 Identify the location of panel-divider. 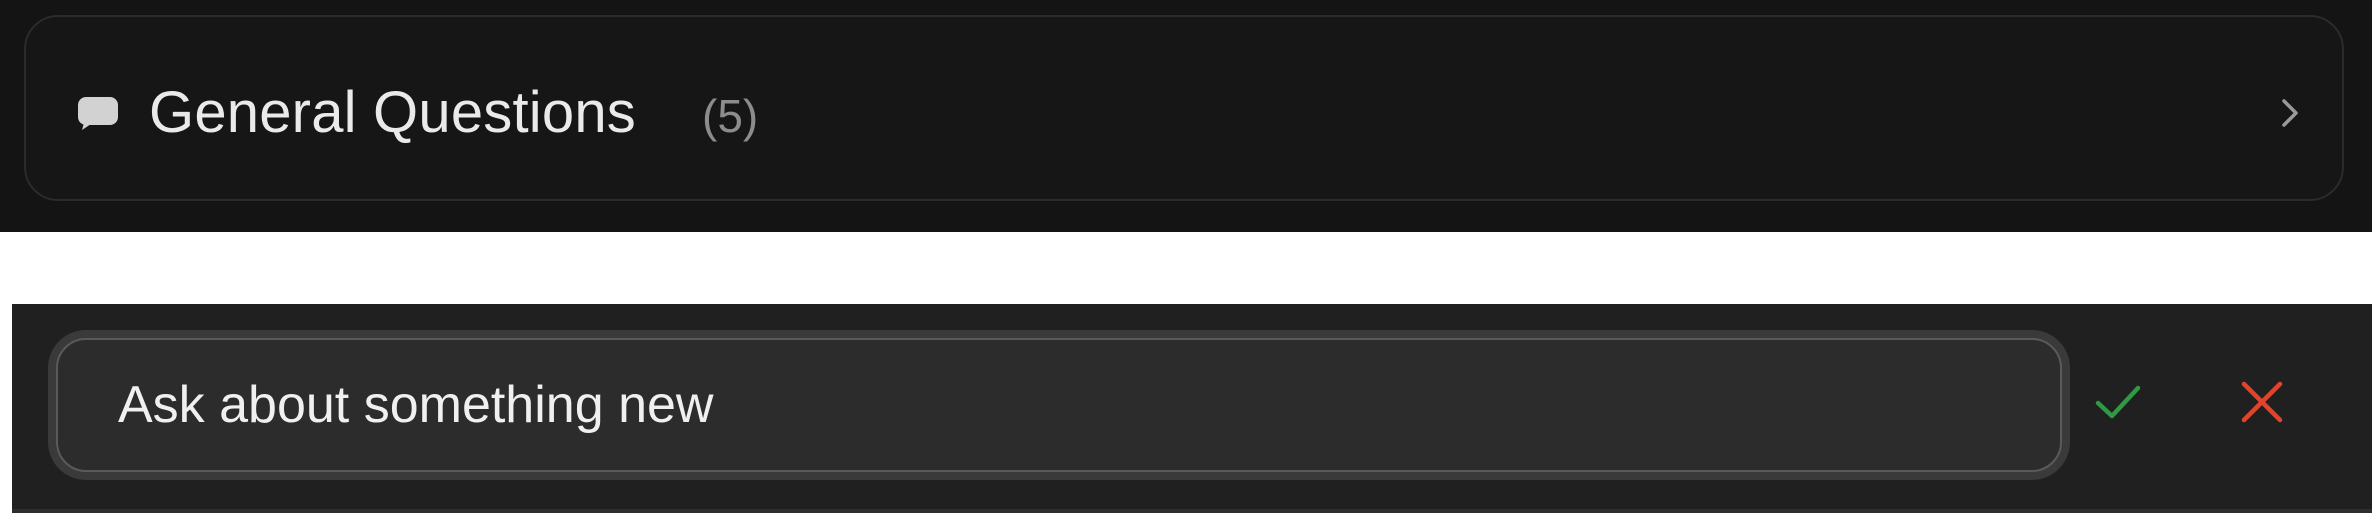
(1192, 511).